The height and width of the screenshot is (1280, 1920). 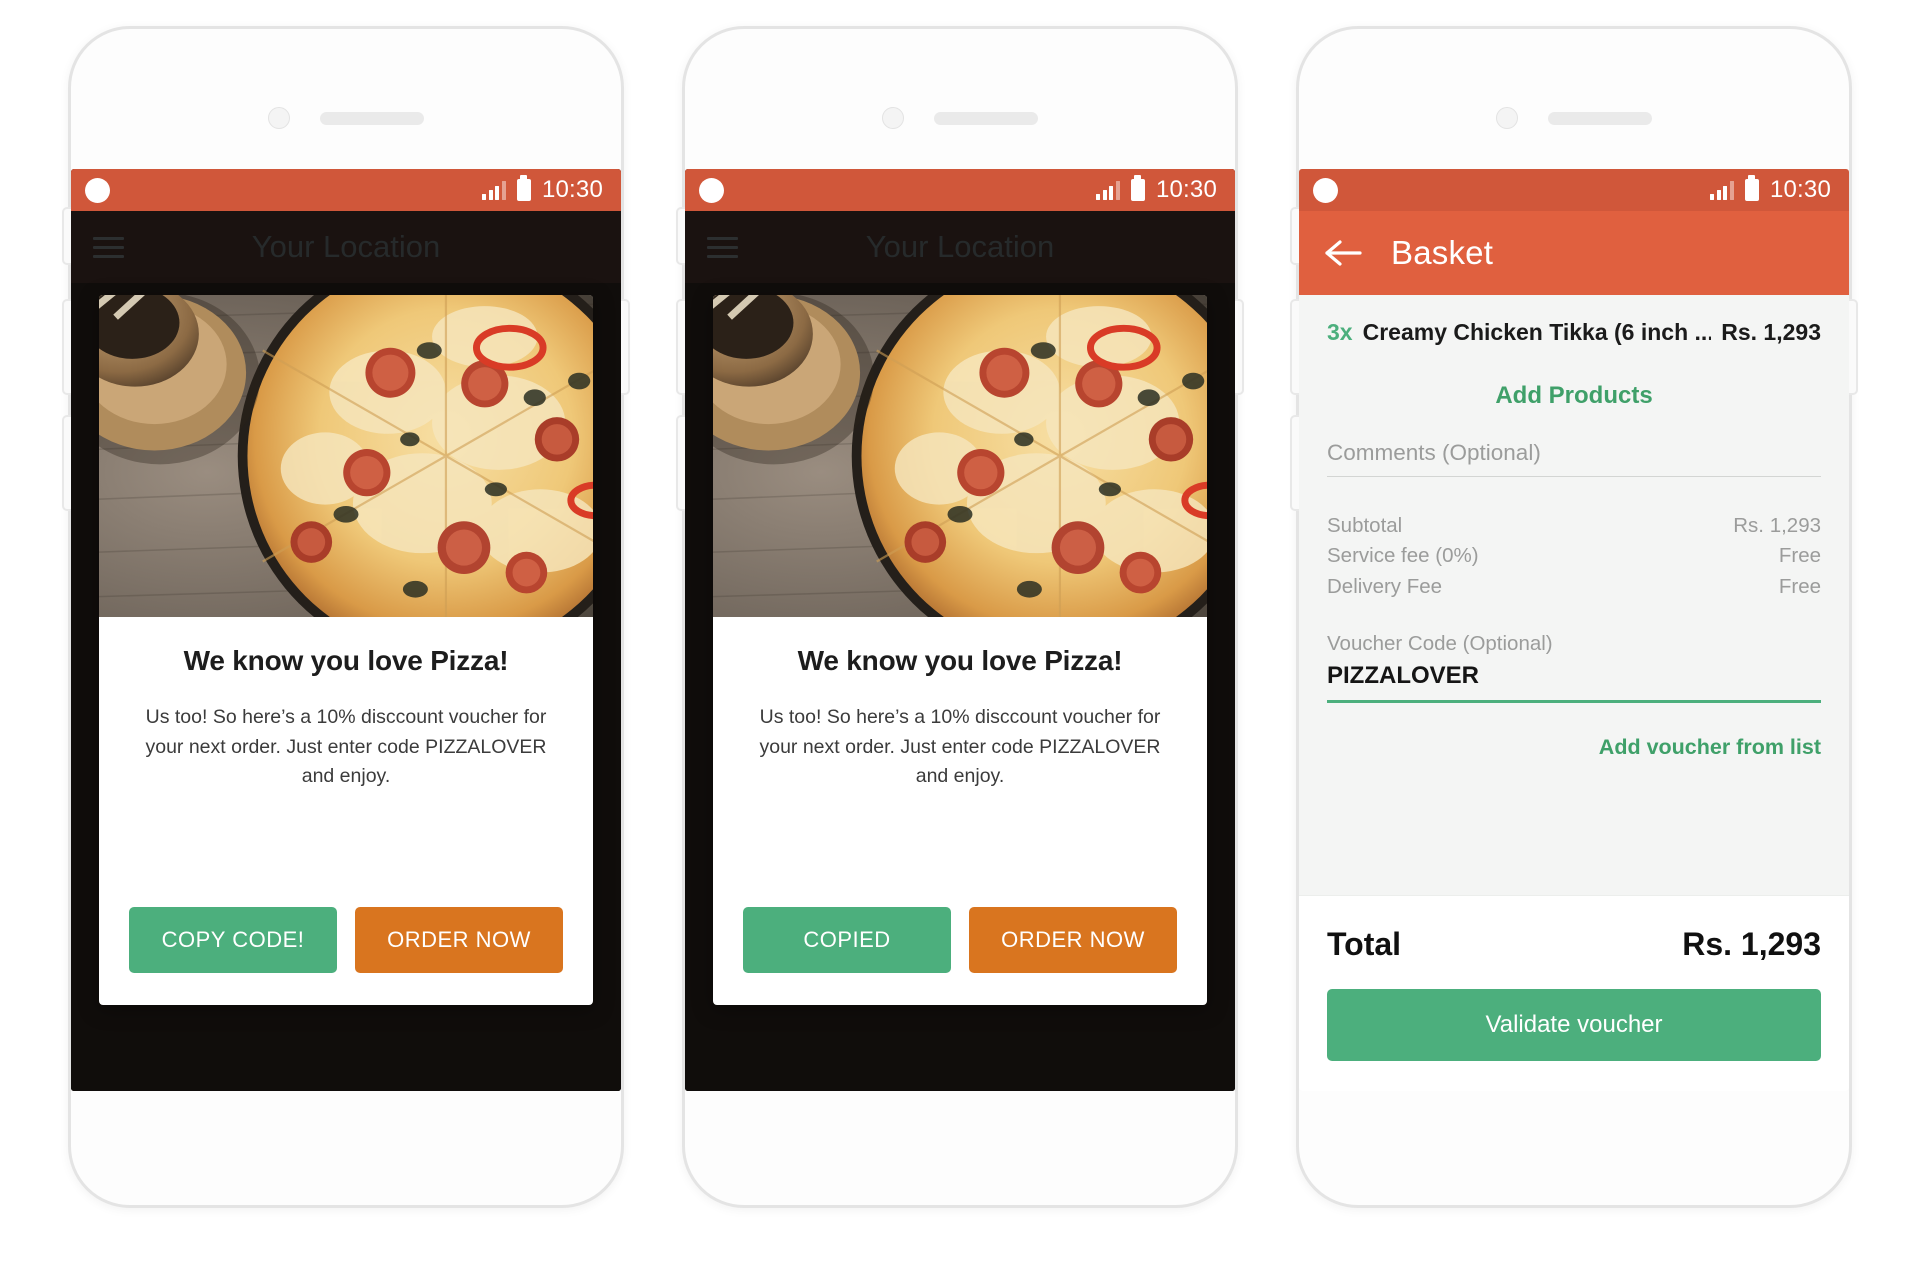 I want to click on add-products-link: Add Products, so click(x=1574, y=402).